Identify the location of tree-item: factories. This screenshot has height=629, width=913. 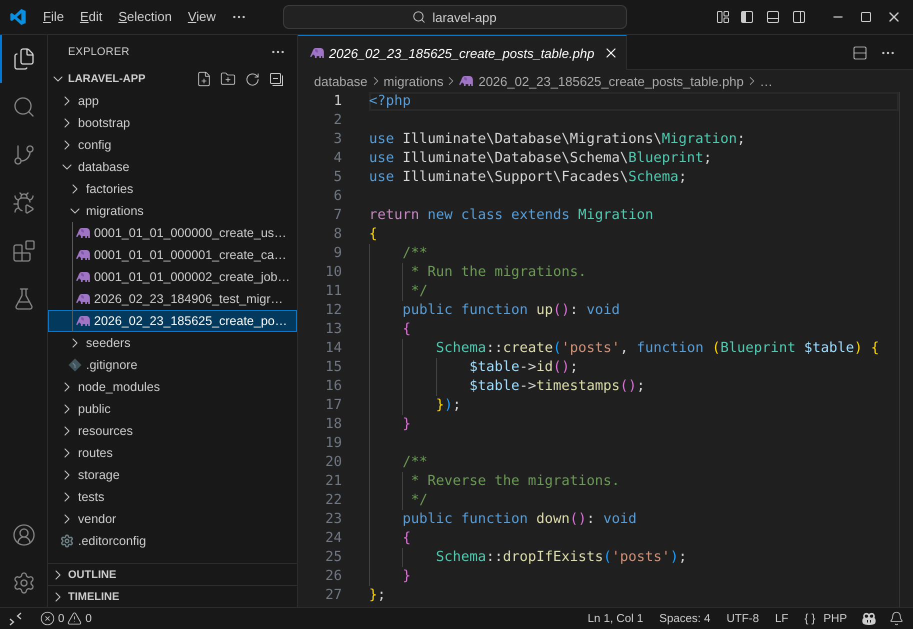
(172, 189).